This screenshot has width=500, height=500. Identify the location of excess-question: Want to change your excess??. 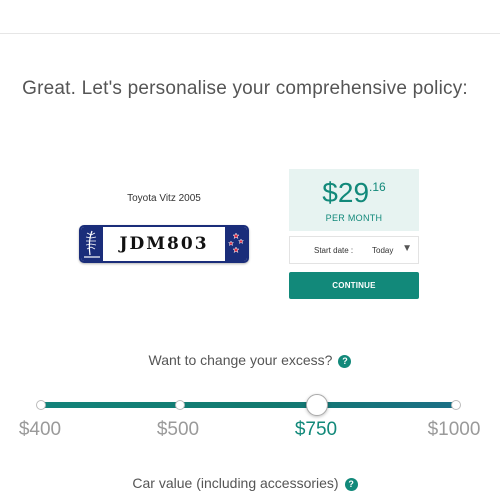
(250, 360).